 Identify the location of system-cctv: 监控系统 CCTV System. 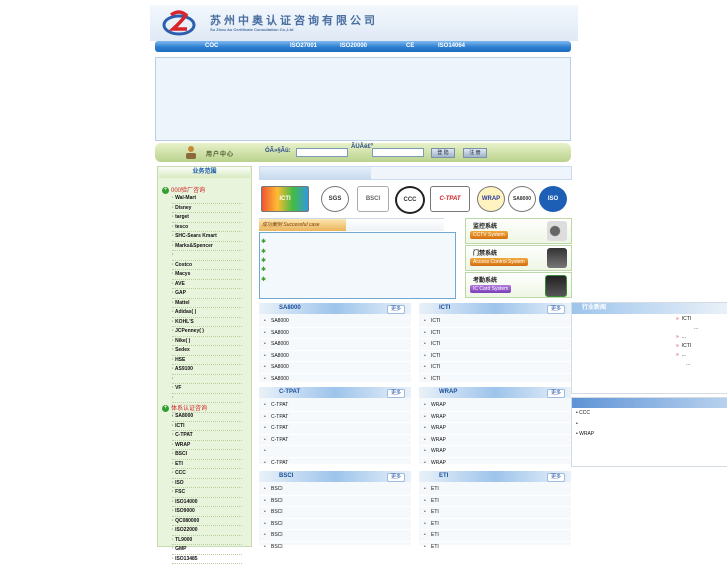
(518, 231).